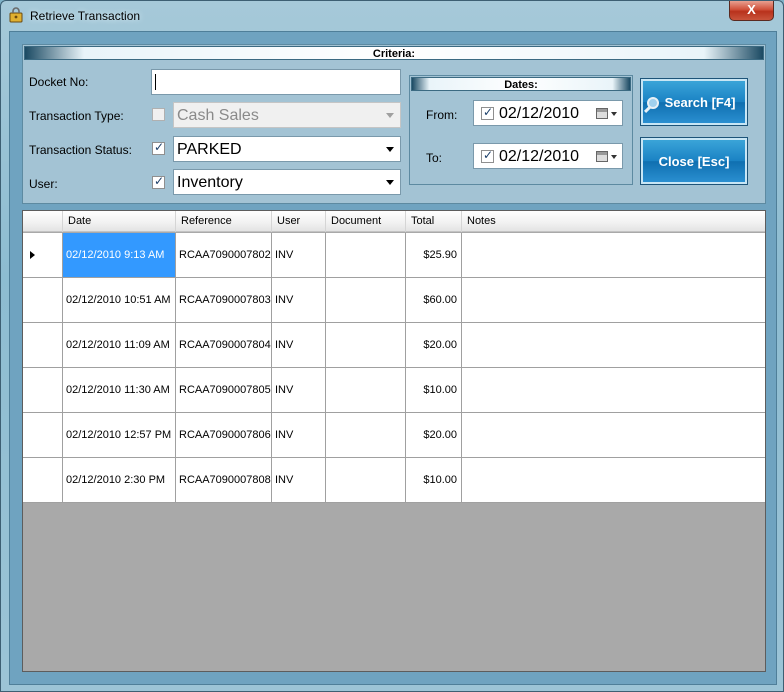  What do you see at coordinates (155, 82) in the screenshot?
I see `text-cursor` at bounding box center [155, 82].